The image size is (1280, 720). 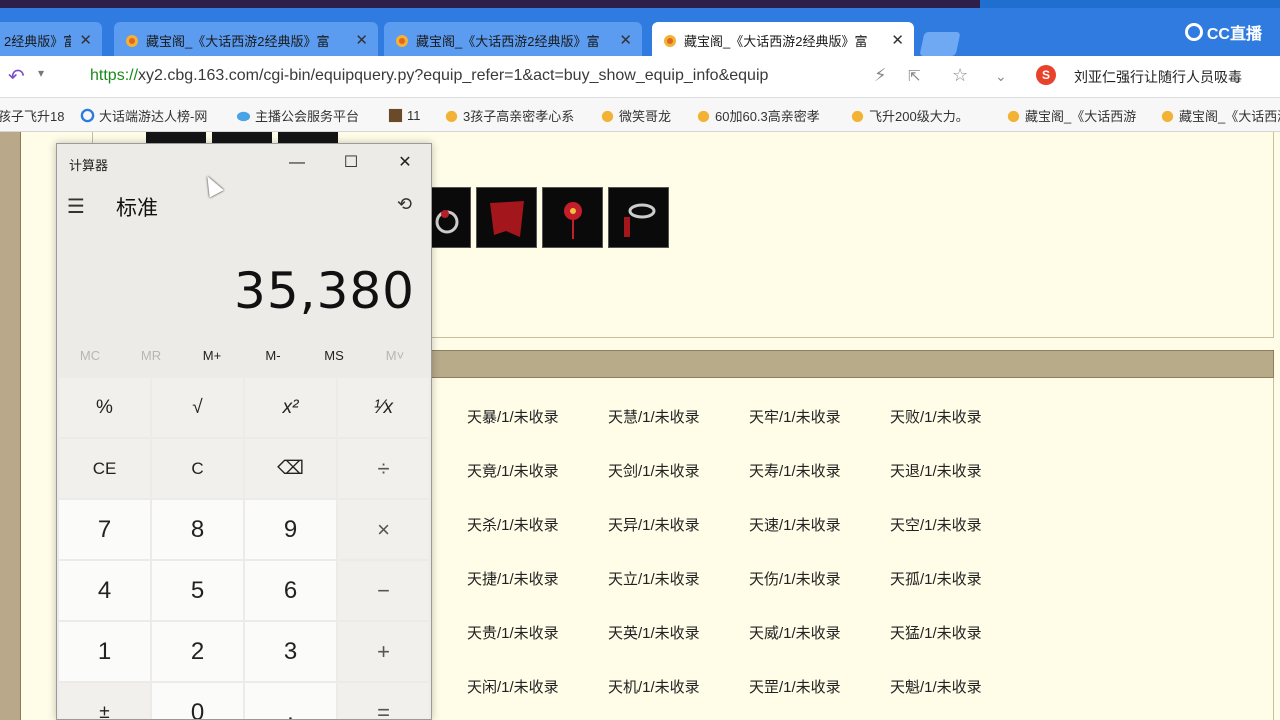 What do you see at coordinates (914, 76) in the screenshot?
I see `share-icon: ⇱` at bounding box center [914, 76].